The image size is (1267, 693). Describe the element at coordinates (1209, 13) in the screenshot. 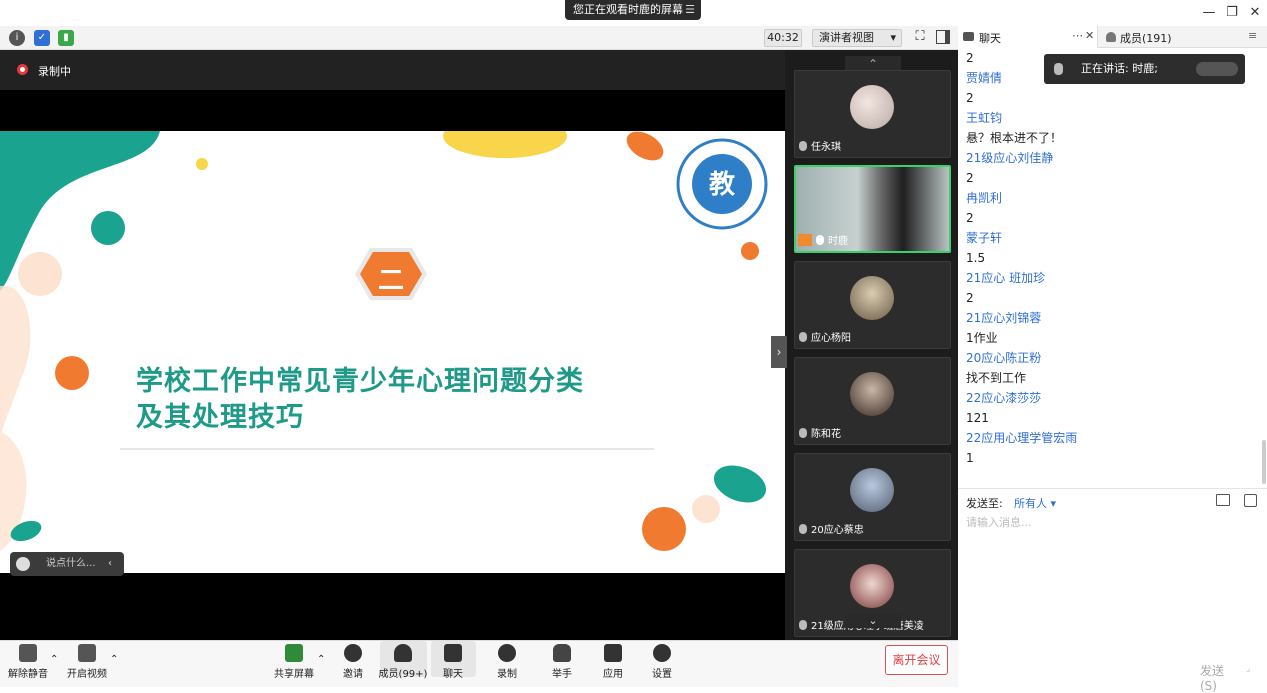

I see `minimize-icon: —` at that location.